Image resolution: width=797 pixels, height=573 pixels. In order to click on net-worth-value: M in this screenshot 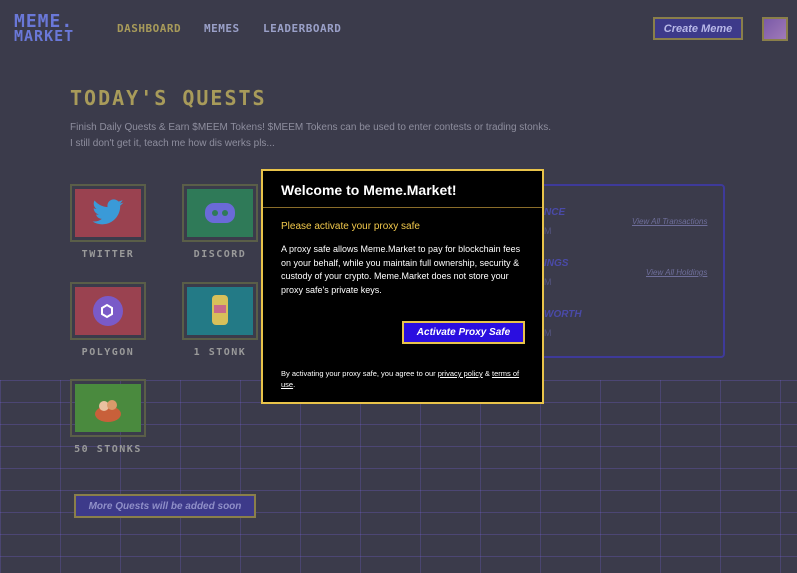, I will do `click(548, 333)`.